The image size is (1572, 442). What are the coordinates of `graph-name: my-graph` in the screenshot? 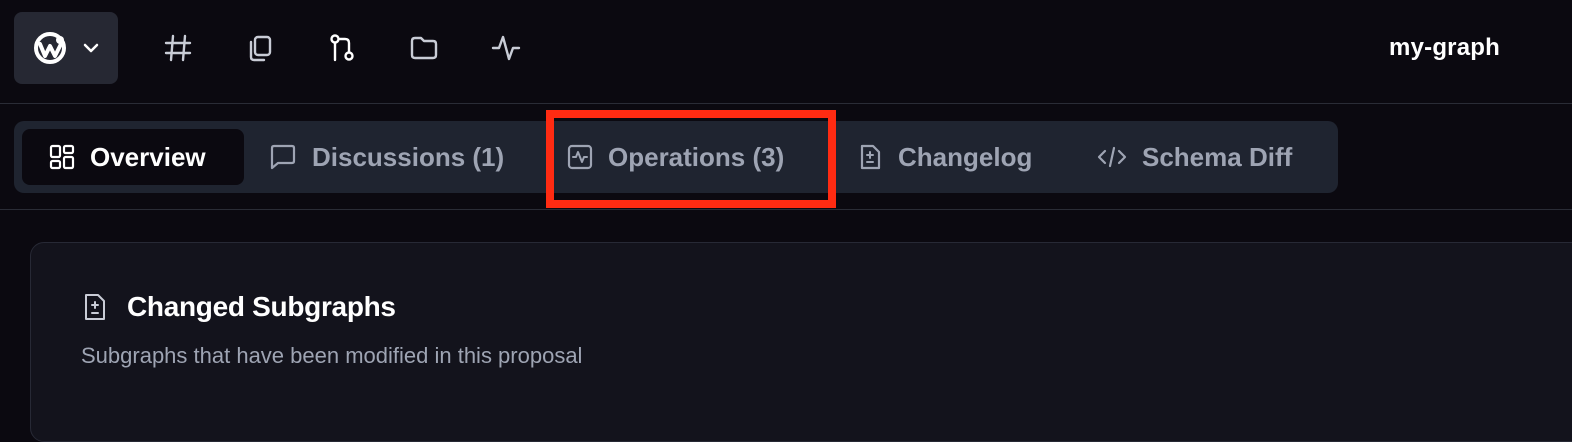 It's located at (1444, 47).